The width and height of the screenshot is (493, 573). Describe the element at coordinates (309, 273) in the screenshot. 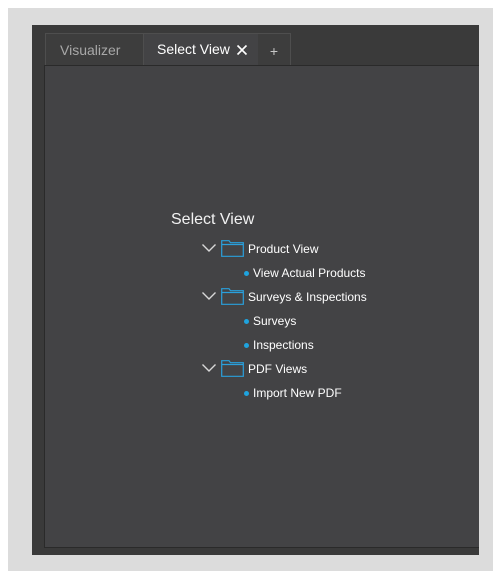

I see `tree-item-label: View Actual Products` at that location.